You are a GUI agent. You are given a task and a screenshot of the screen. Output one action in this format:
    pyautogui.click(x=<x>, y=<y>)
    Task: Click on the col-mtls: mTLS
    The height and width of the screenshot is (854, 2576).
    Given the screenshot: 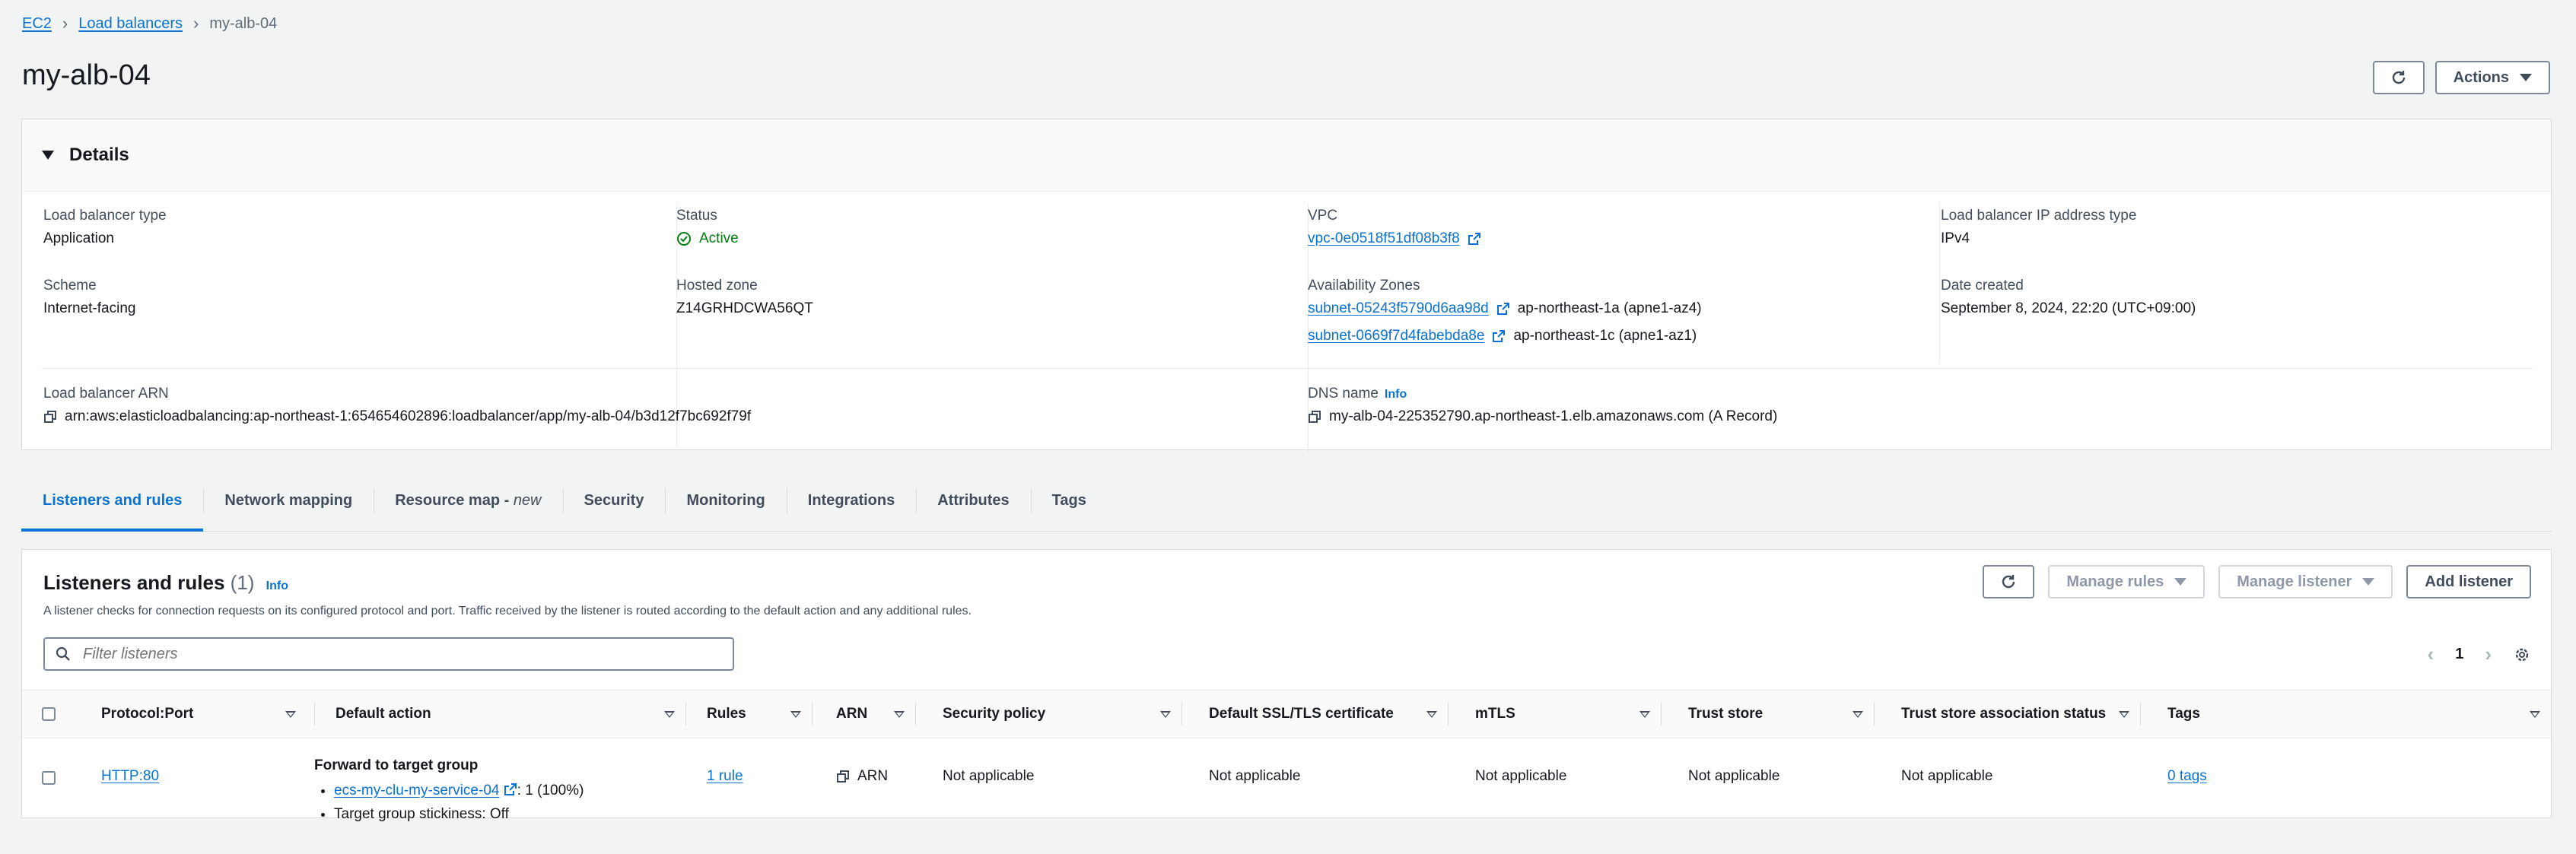 What is the action you would take?
    pyautogui.click(x=1554, y=715)
    